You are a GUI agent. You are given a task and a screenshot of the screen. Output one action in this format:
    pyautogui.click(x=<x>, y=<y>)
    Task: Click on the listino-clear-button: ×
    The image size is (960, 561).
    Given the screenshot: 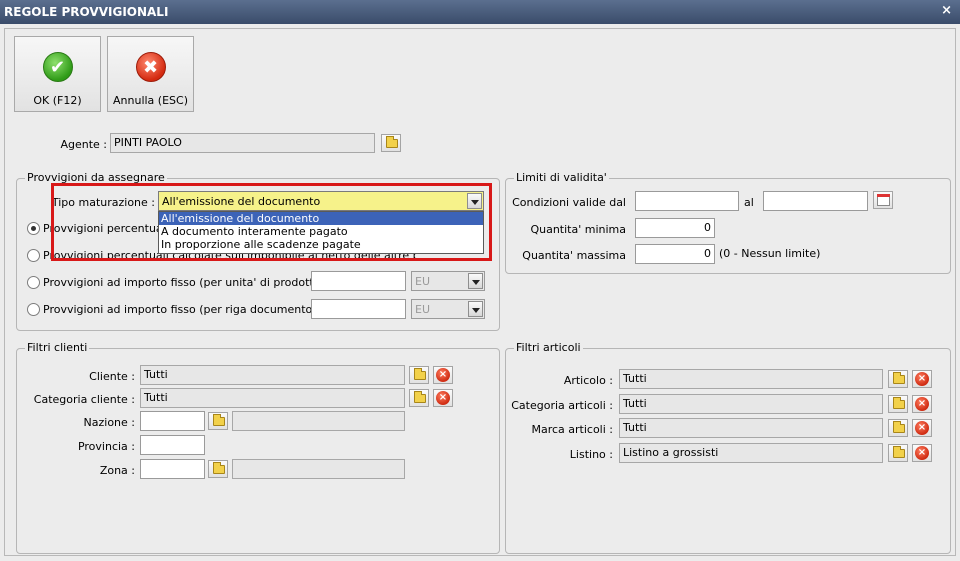 What is the action you would take?
    pyautogui.click(x=922, y=453)
    